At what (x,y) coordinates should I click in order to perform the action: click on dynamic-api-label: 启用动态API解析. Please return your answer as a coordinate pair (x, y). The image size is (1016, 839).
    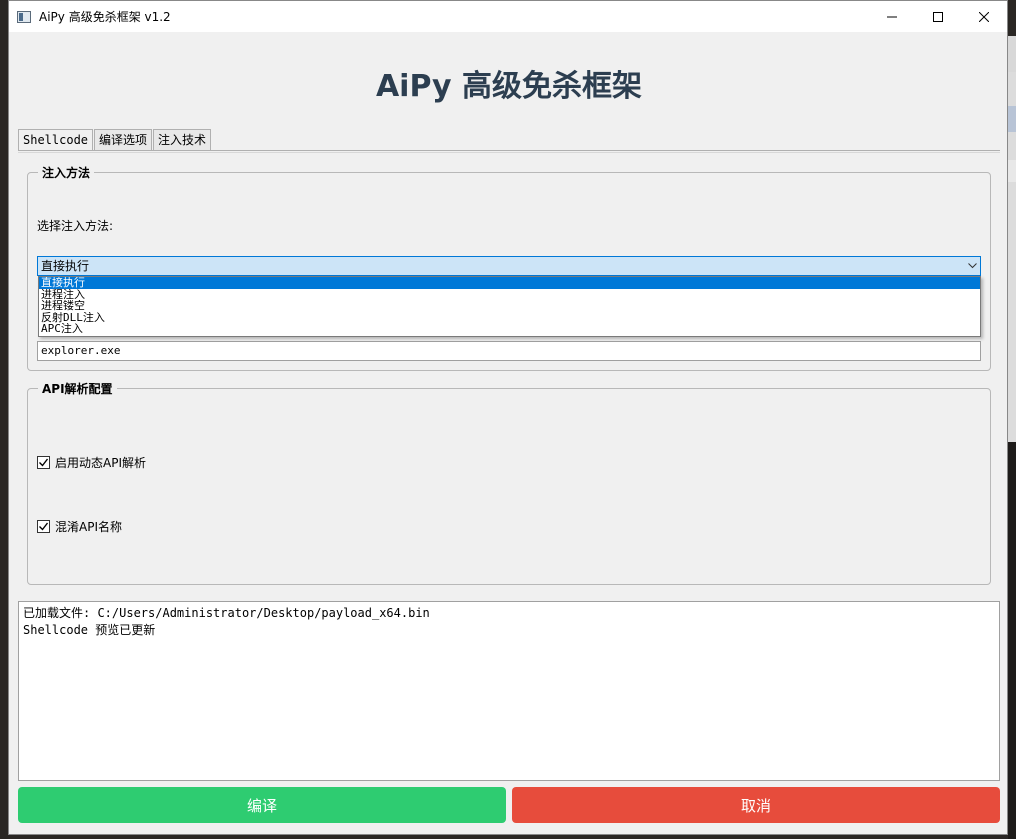
    Looking at the image, I should click on (100, 463).